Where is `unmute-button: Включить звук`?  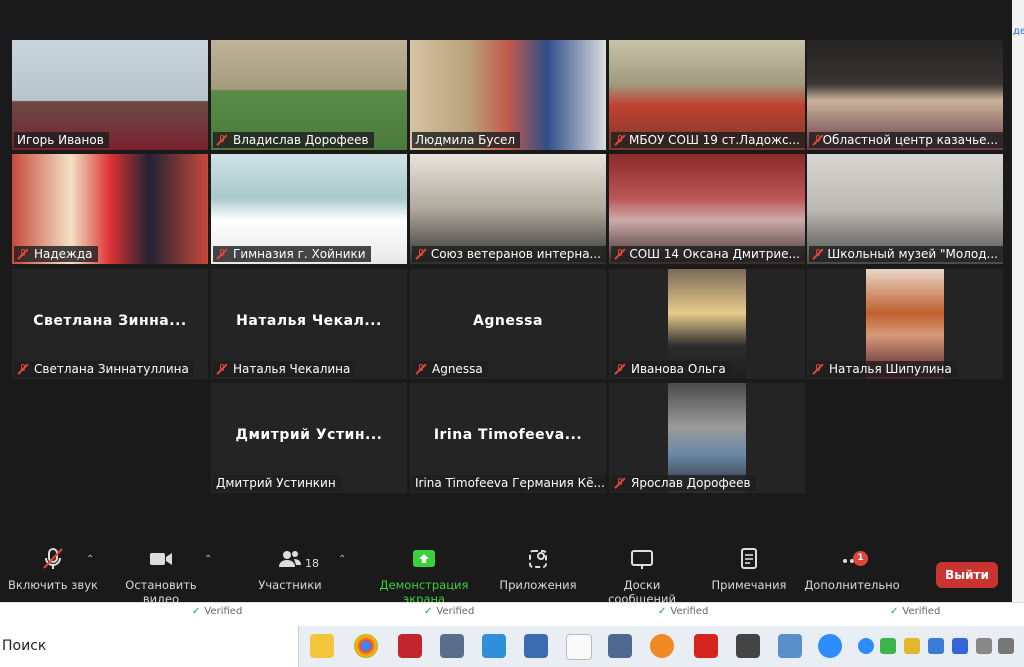 unmute-button: Включить звук is located at coordinates (53, 569).